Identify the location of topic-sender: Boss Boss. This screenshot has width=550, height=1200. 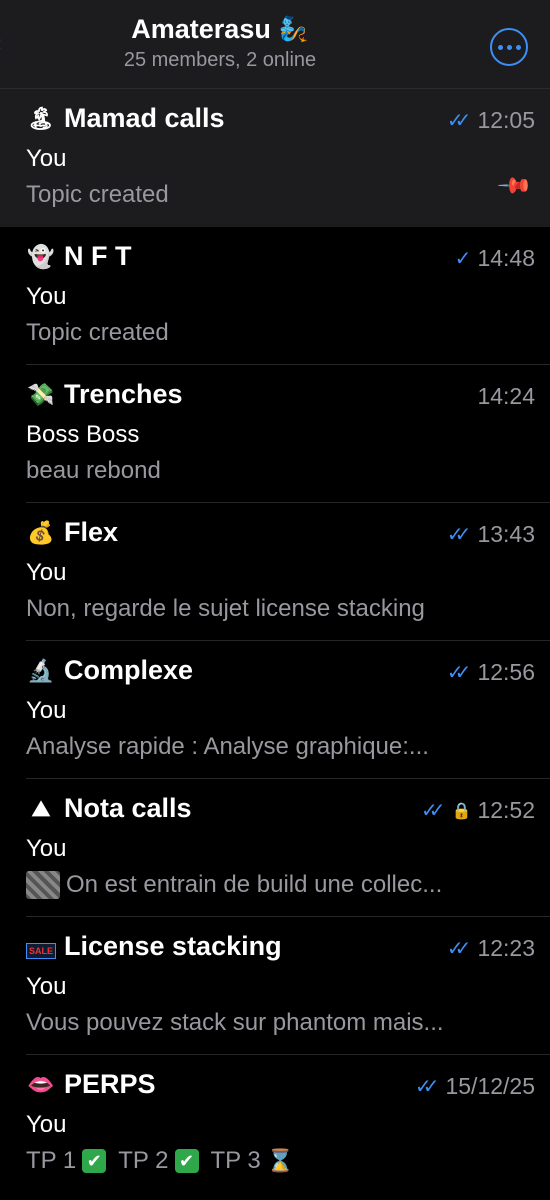
(83, 434).